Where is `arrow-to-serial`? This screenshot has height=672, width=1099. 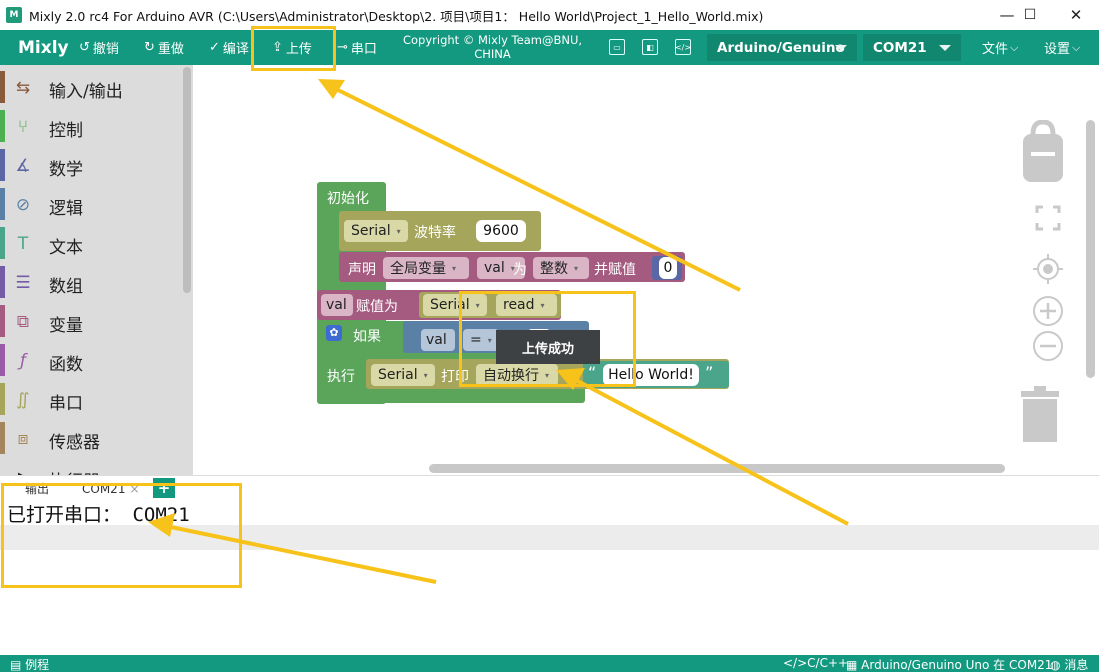
arrow-to-serial is located at coordinates (301, 554).